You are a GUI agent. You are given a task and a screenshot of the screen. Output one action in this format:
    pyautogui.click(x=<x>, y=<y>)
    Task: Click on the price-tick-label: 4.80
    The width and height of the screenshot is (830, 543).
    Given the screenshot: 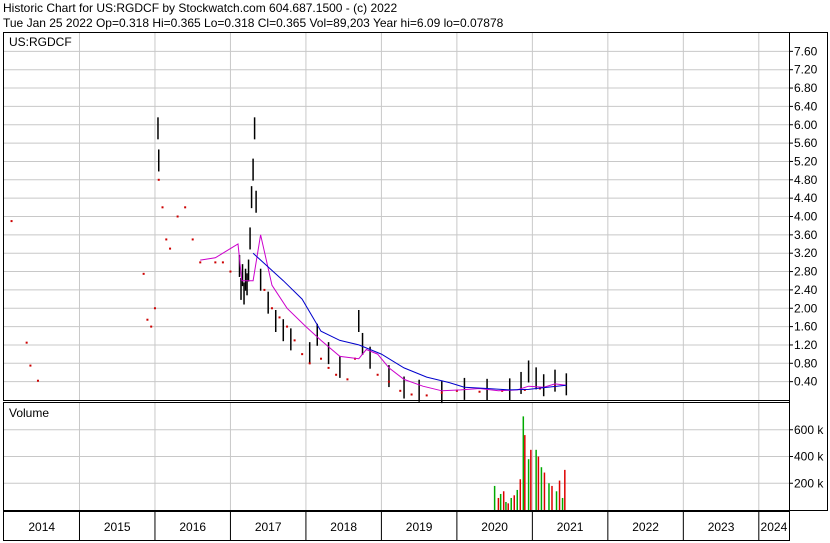 What is the action you would take?
    pyautogui.click(x=806, y=180)
    